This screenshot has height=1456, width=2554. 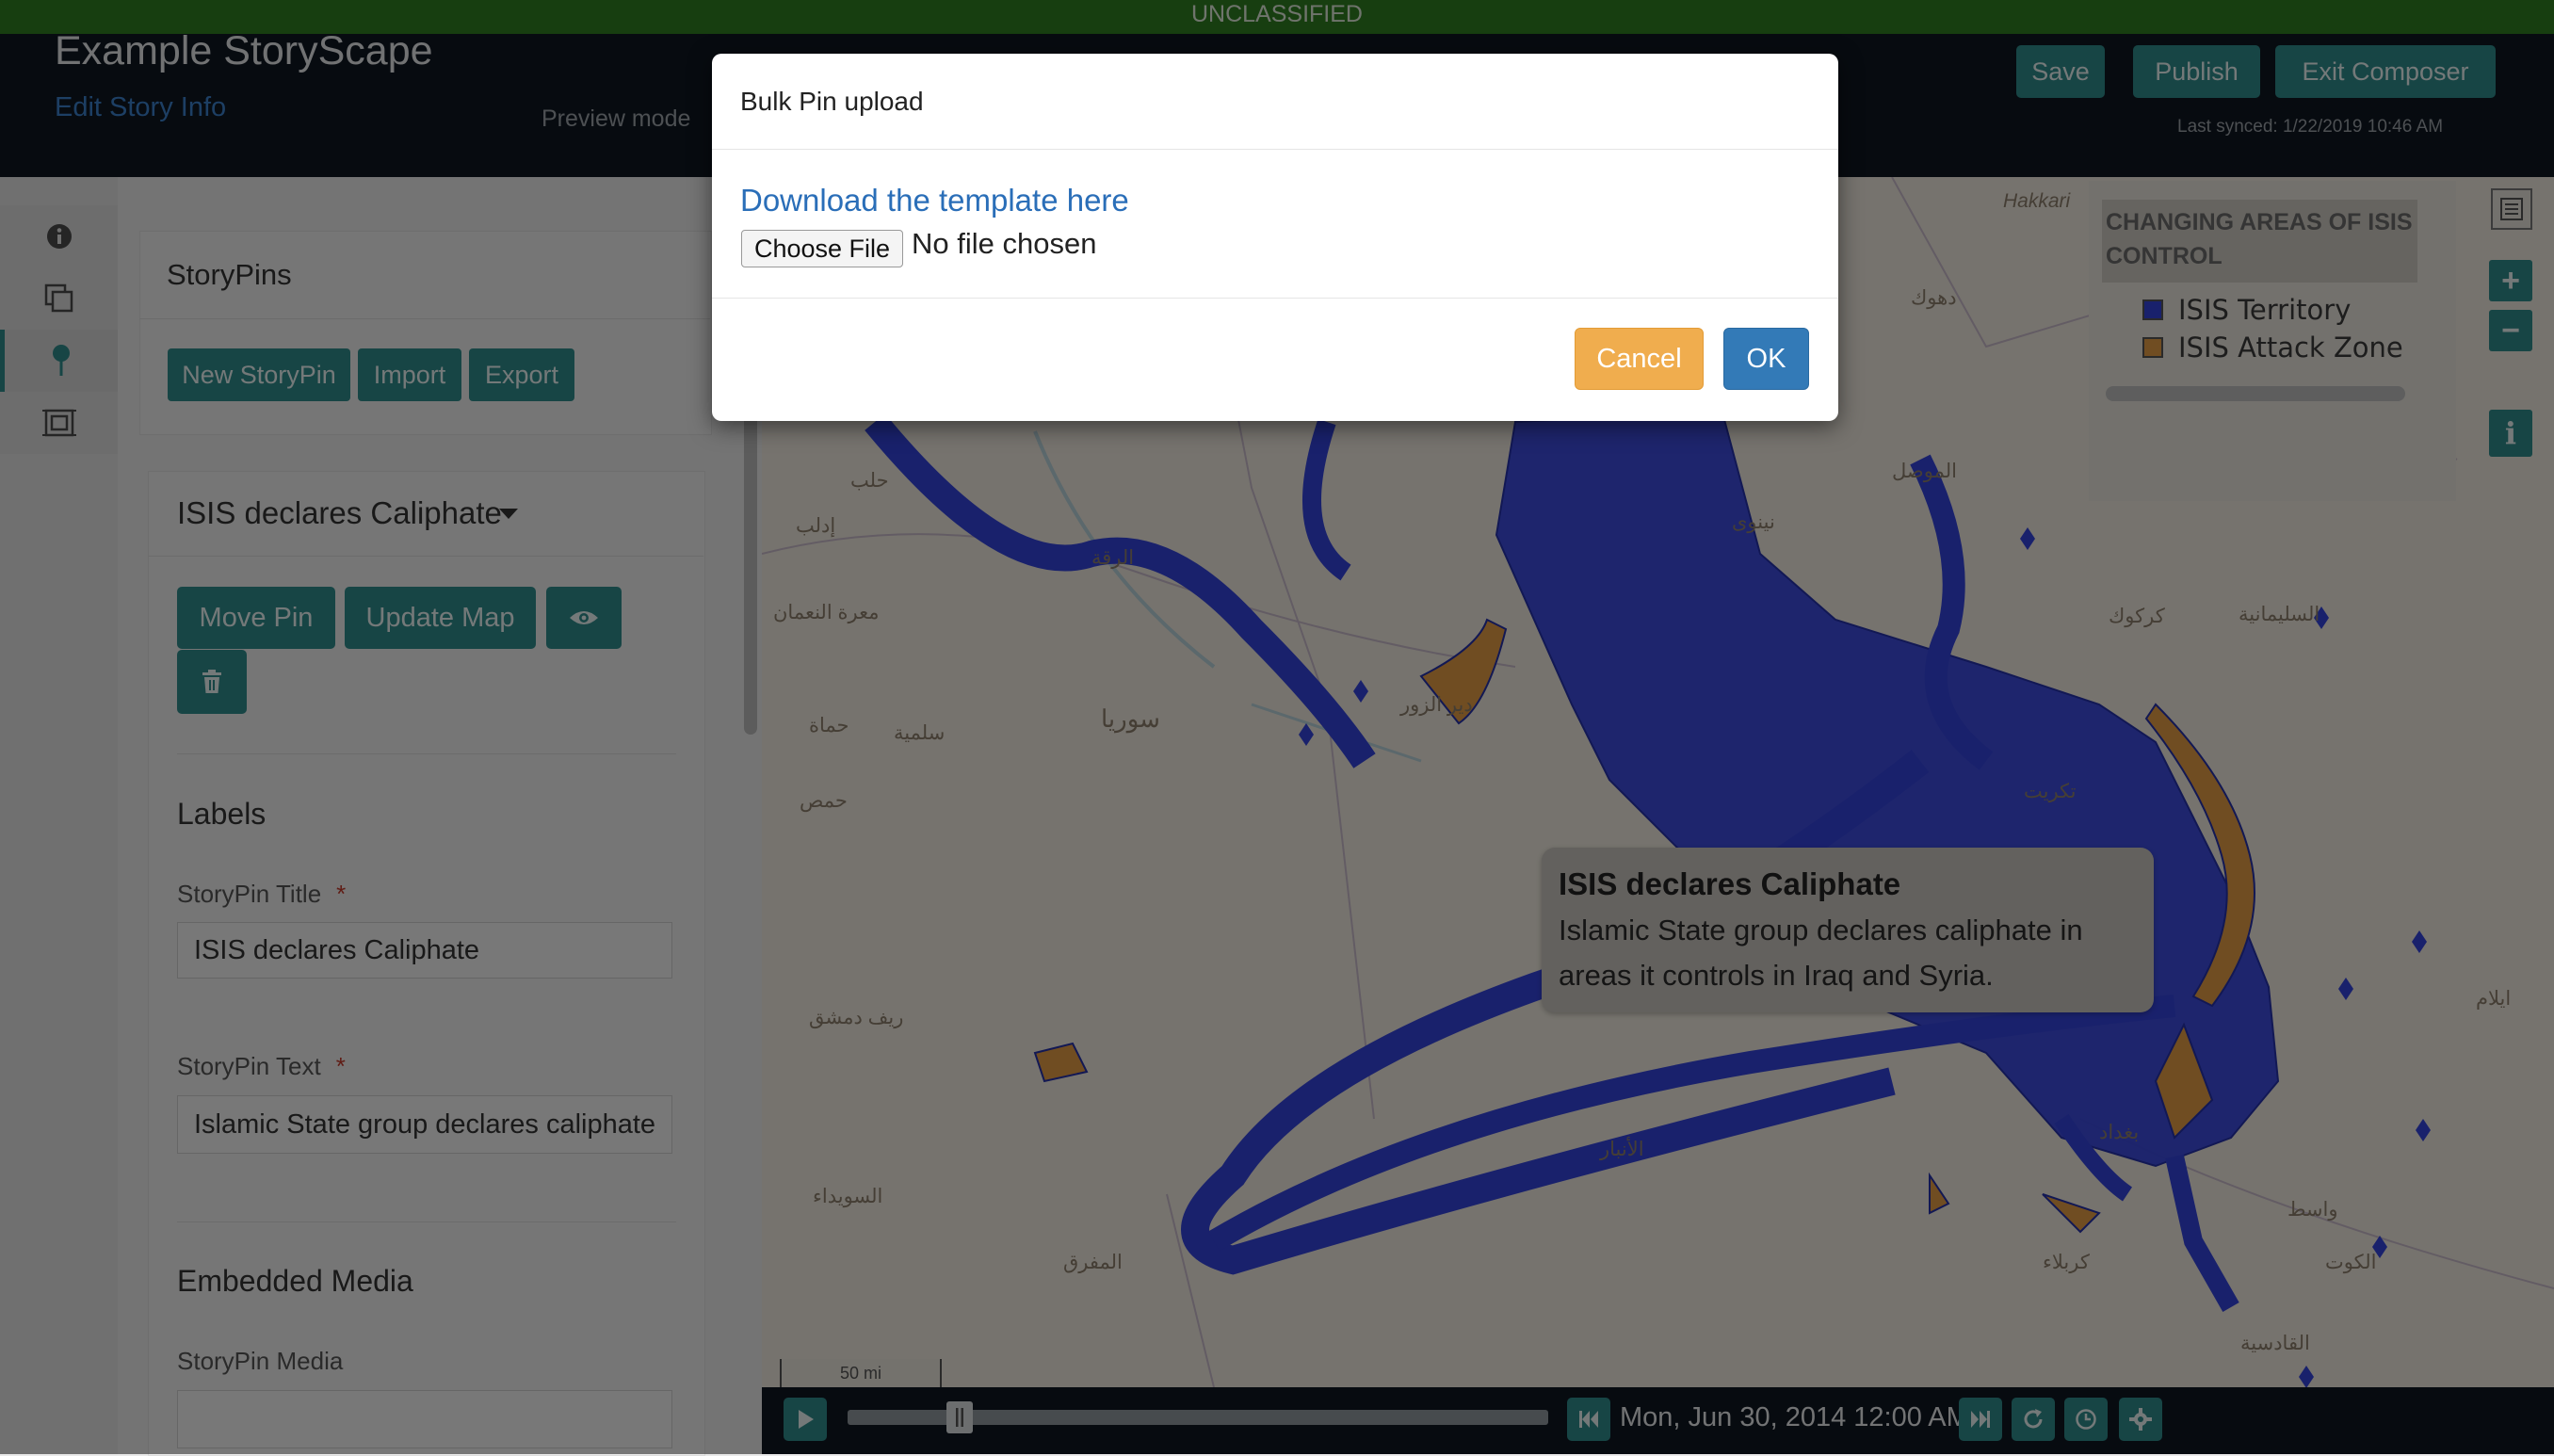 I want to click on cancel-button: Cancel, so click(x=1639, y=359).